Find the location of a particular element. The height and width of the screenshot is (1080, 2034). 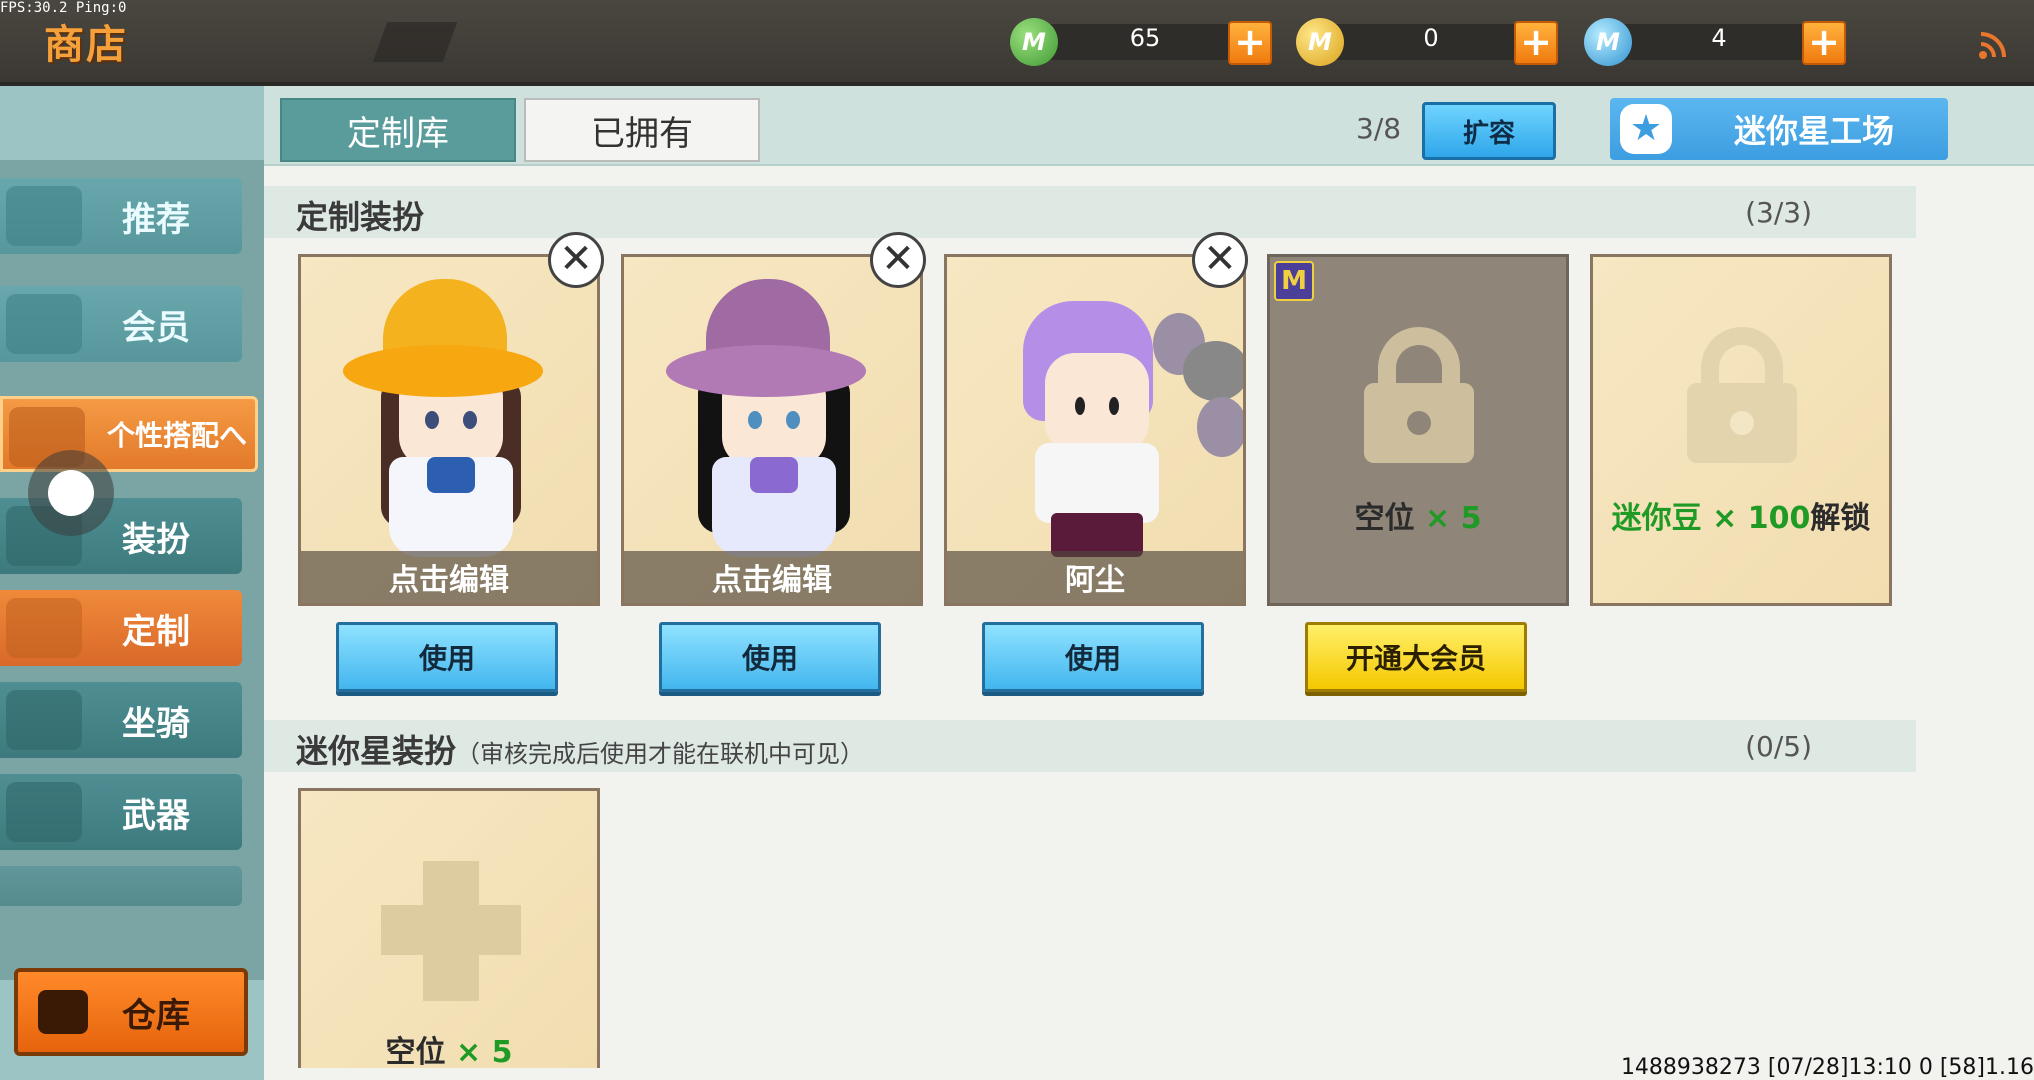

top-bar: FPS:30.2 Ping:0 商店 M 65 + M 0 + M 4 + is located at coordinates (1017, 43).